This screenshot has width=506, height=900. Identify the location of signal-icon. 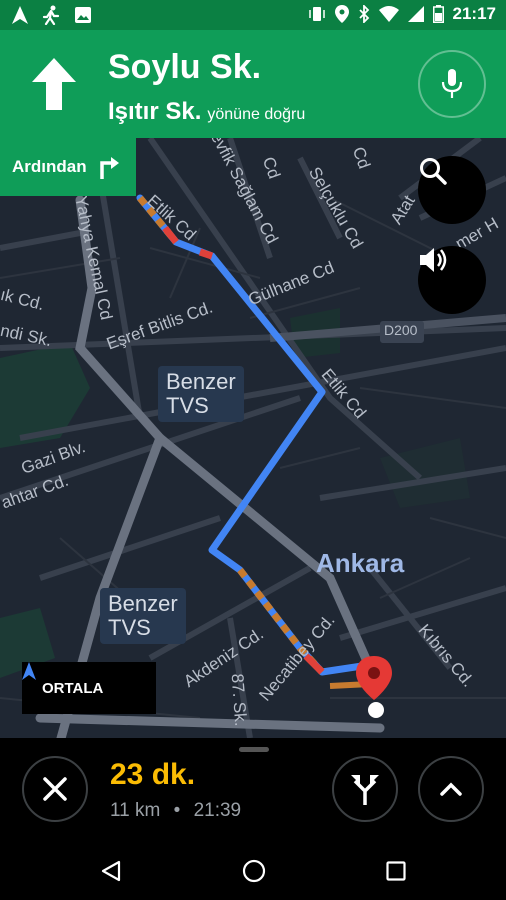
(415, 14).